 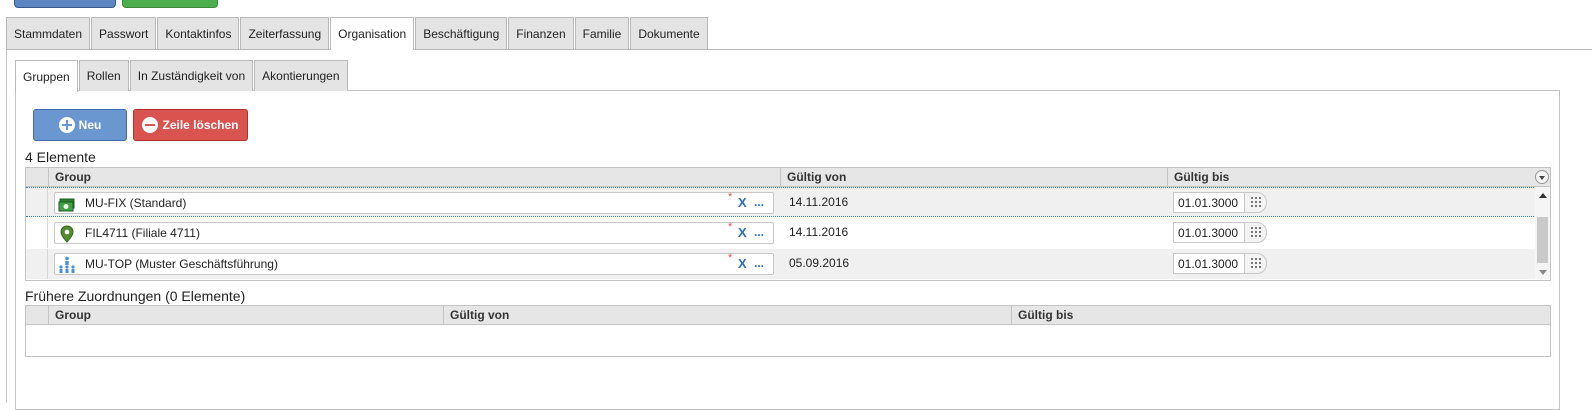 I want to click on tab-dokumente: Dokumente, so click(x=669, y=33).